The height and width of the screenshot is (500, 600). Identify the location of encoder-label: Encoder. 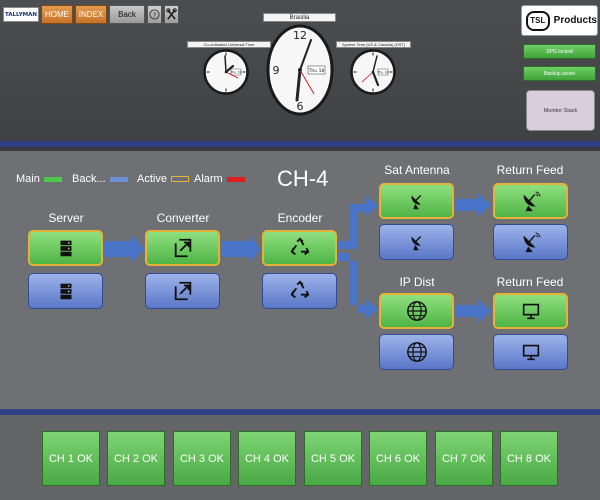
(300, 218).